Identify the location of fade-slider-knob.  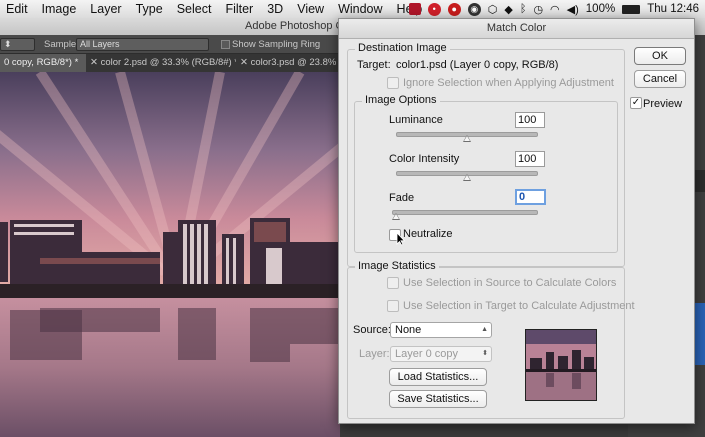
(396, 216).